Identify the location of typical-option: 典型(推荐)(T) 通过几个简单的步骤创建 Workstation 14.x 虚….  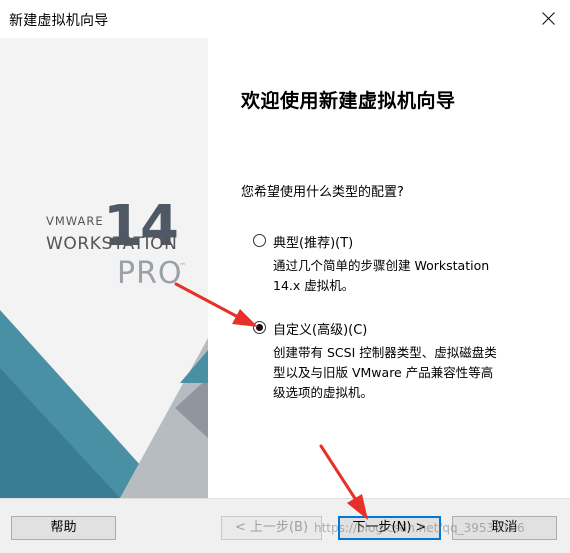
(398, 263).